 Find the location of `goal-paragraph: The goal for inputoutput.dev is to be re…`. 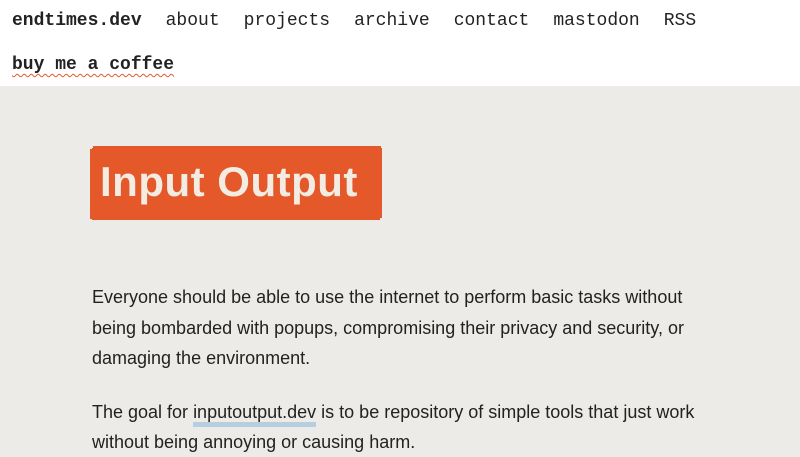

goal-paragraph: The goal for inputoutput.dev is to be re… is located at coordinates (402, 427).